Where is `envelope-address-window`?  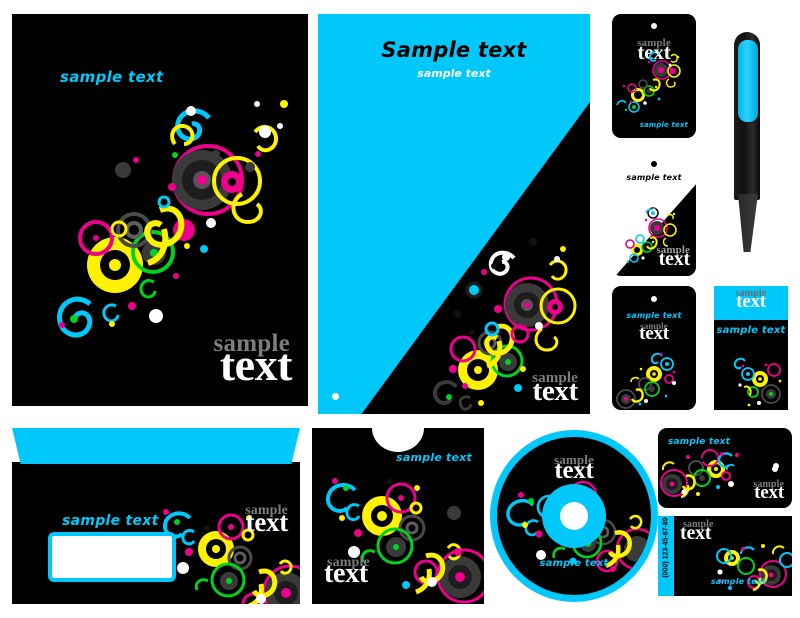
envelope-address-window is located at coordinates (112, 557).